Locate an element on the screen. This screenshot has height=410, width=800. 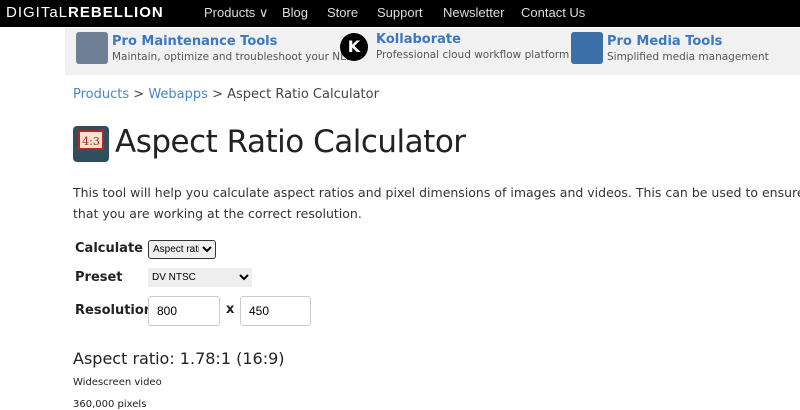
breadcrumb-webapps: Webapps is located at coordinates (178, 94).